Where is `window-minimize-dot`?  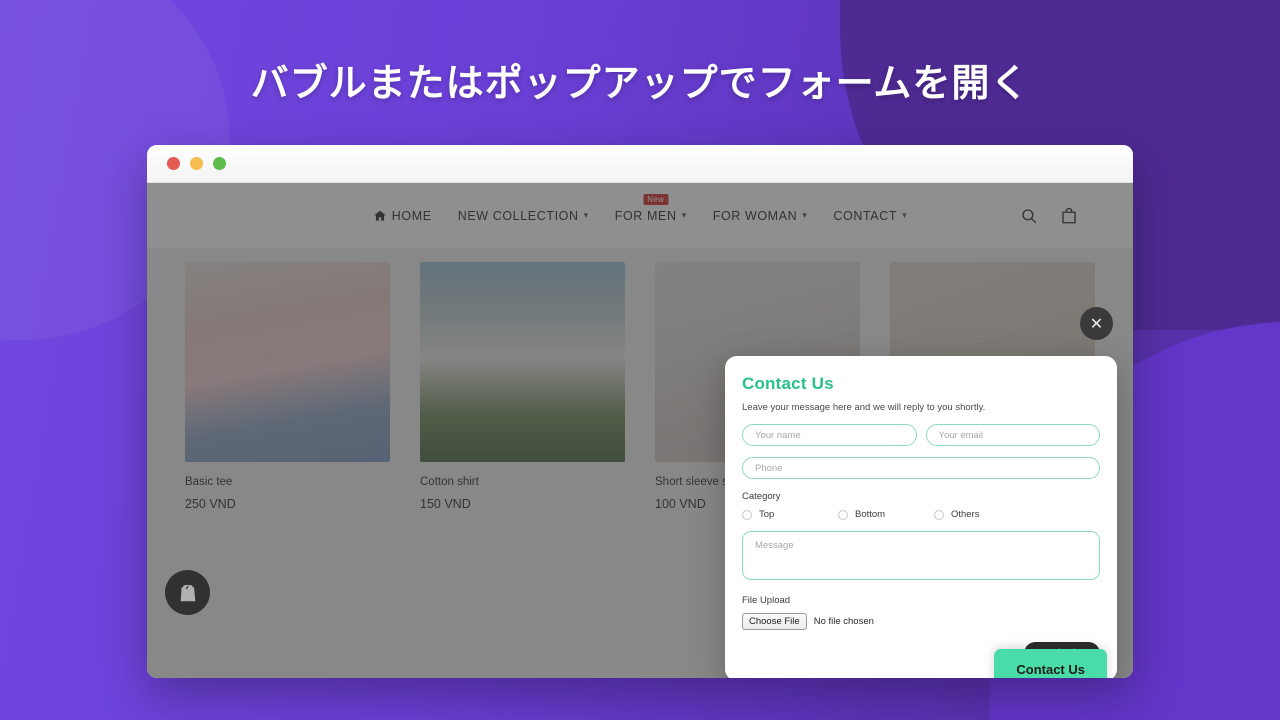
window-minimize-dot is located at coordinates (196, 163).